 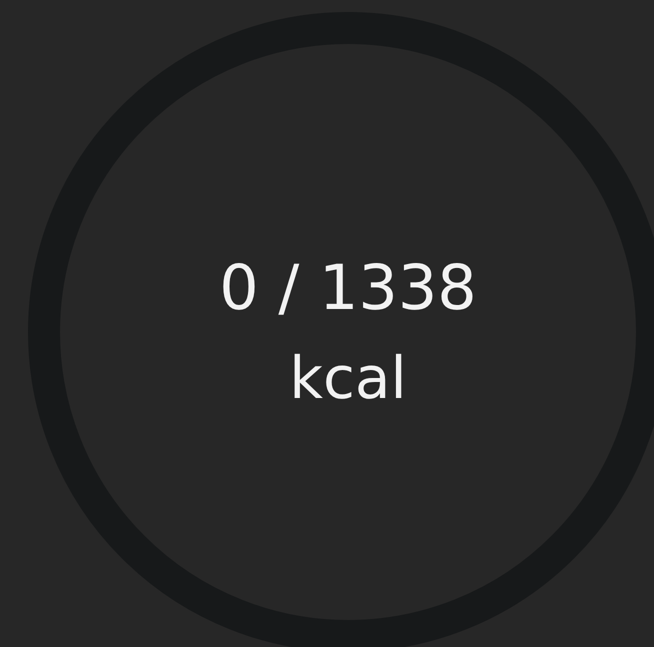 I want to click on calorie-count: 0 / 1338, so click(x=348, y=288).